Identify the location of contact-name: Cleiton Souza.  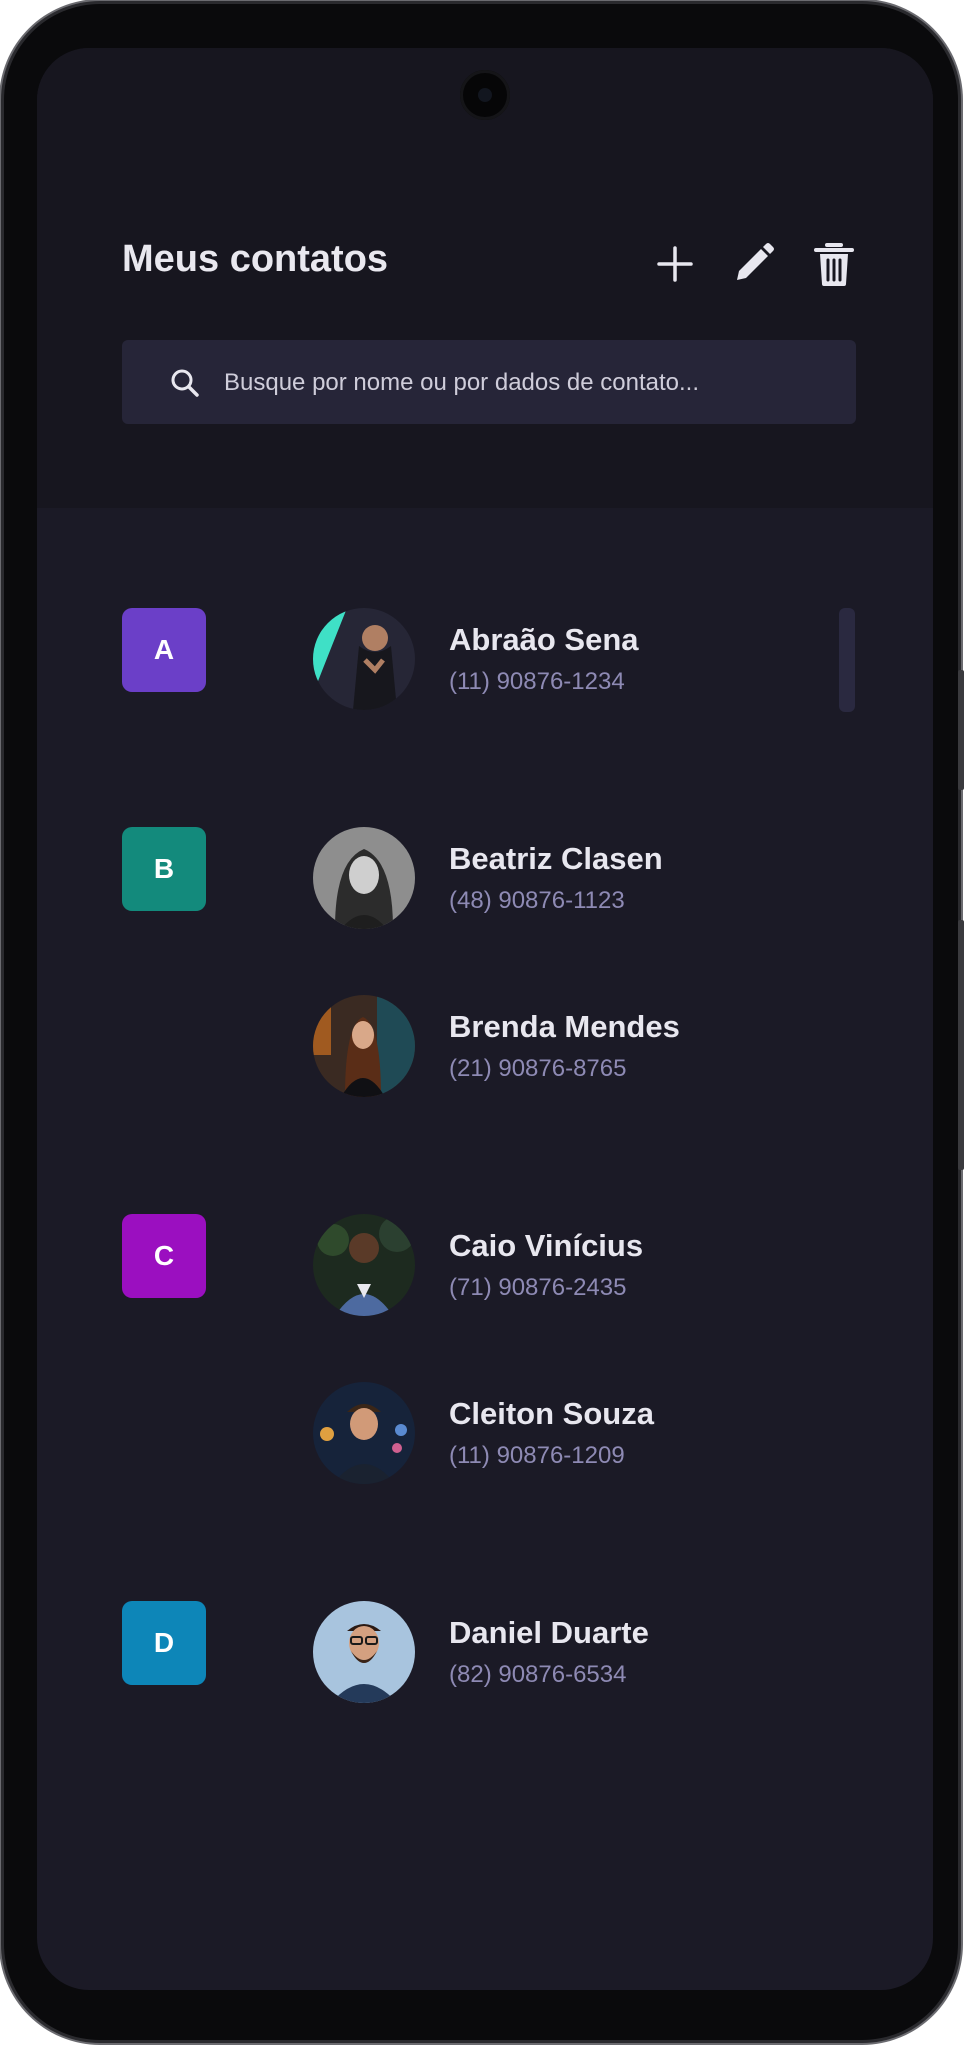
(551, 1413).